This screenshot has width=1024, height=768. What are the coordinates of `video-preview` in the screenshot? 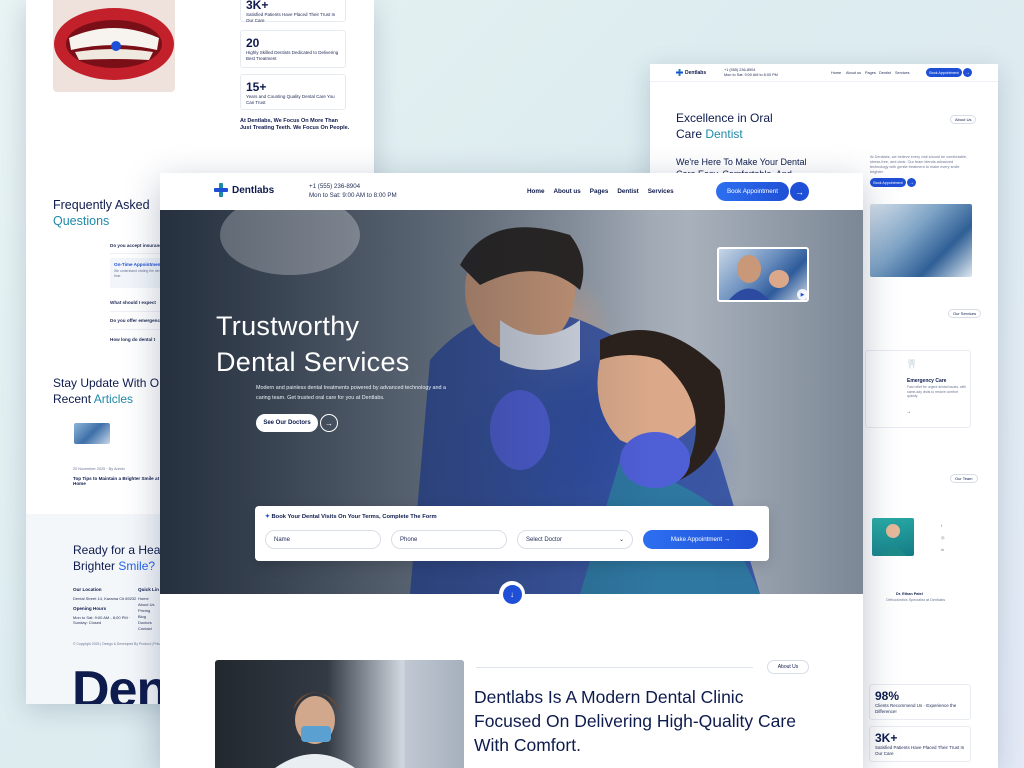 It's located at (759, 277).